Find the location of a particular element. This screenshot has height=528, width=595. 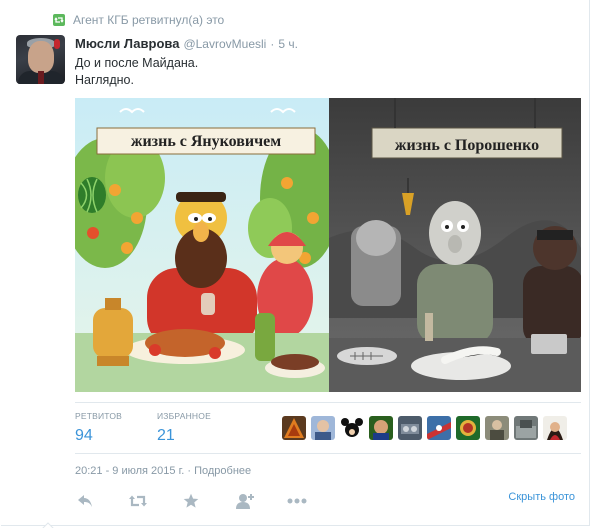

tweet-time: 5 ч. is located at coordinates (288, 44).